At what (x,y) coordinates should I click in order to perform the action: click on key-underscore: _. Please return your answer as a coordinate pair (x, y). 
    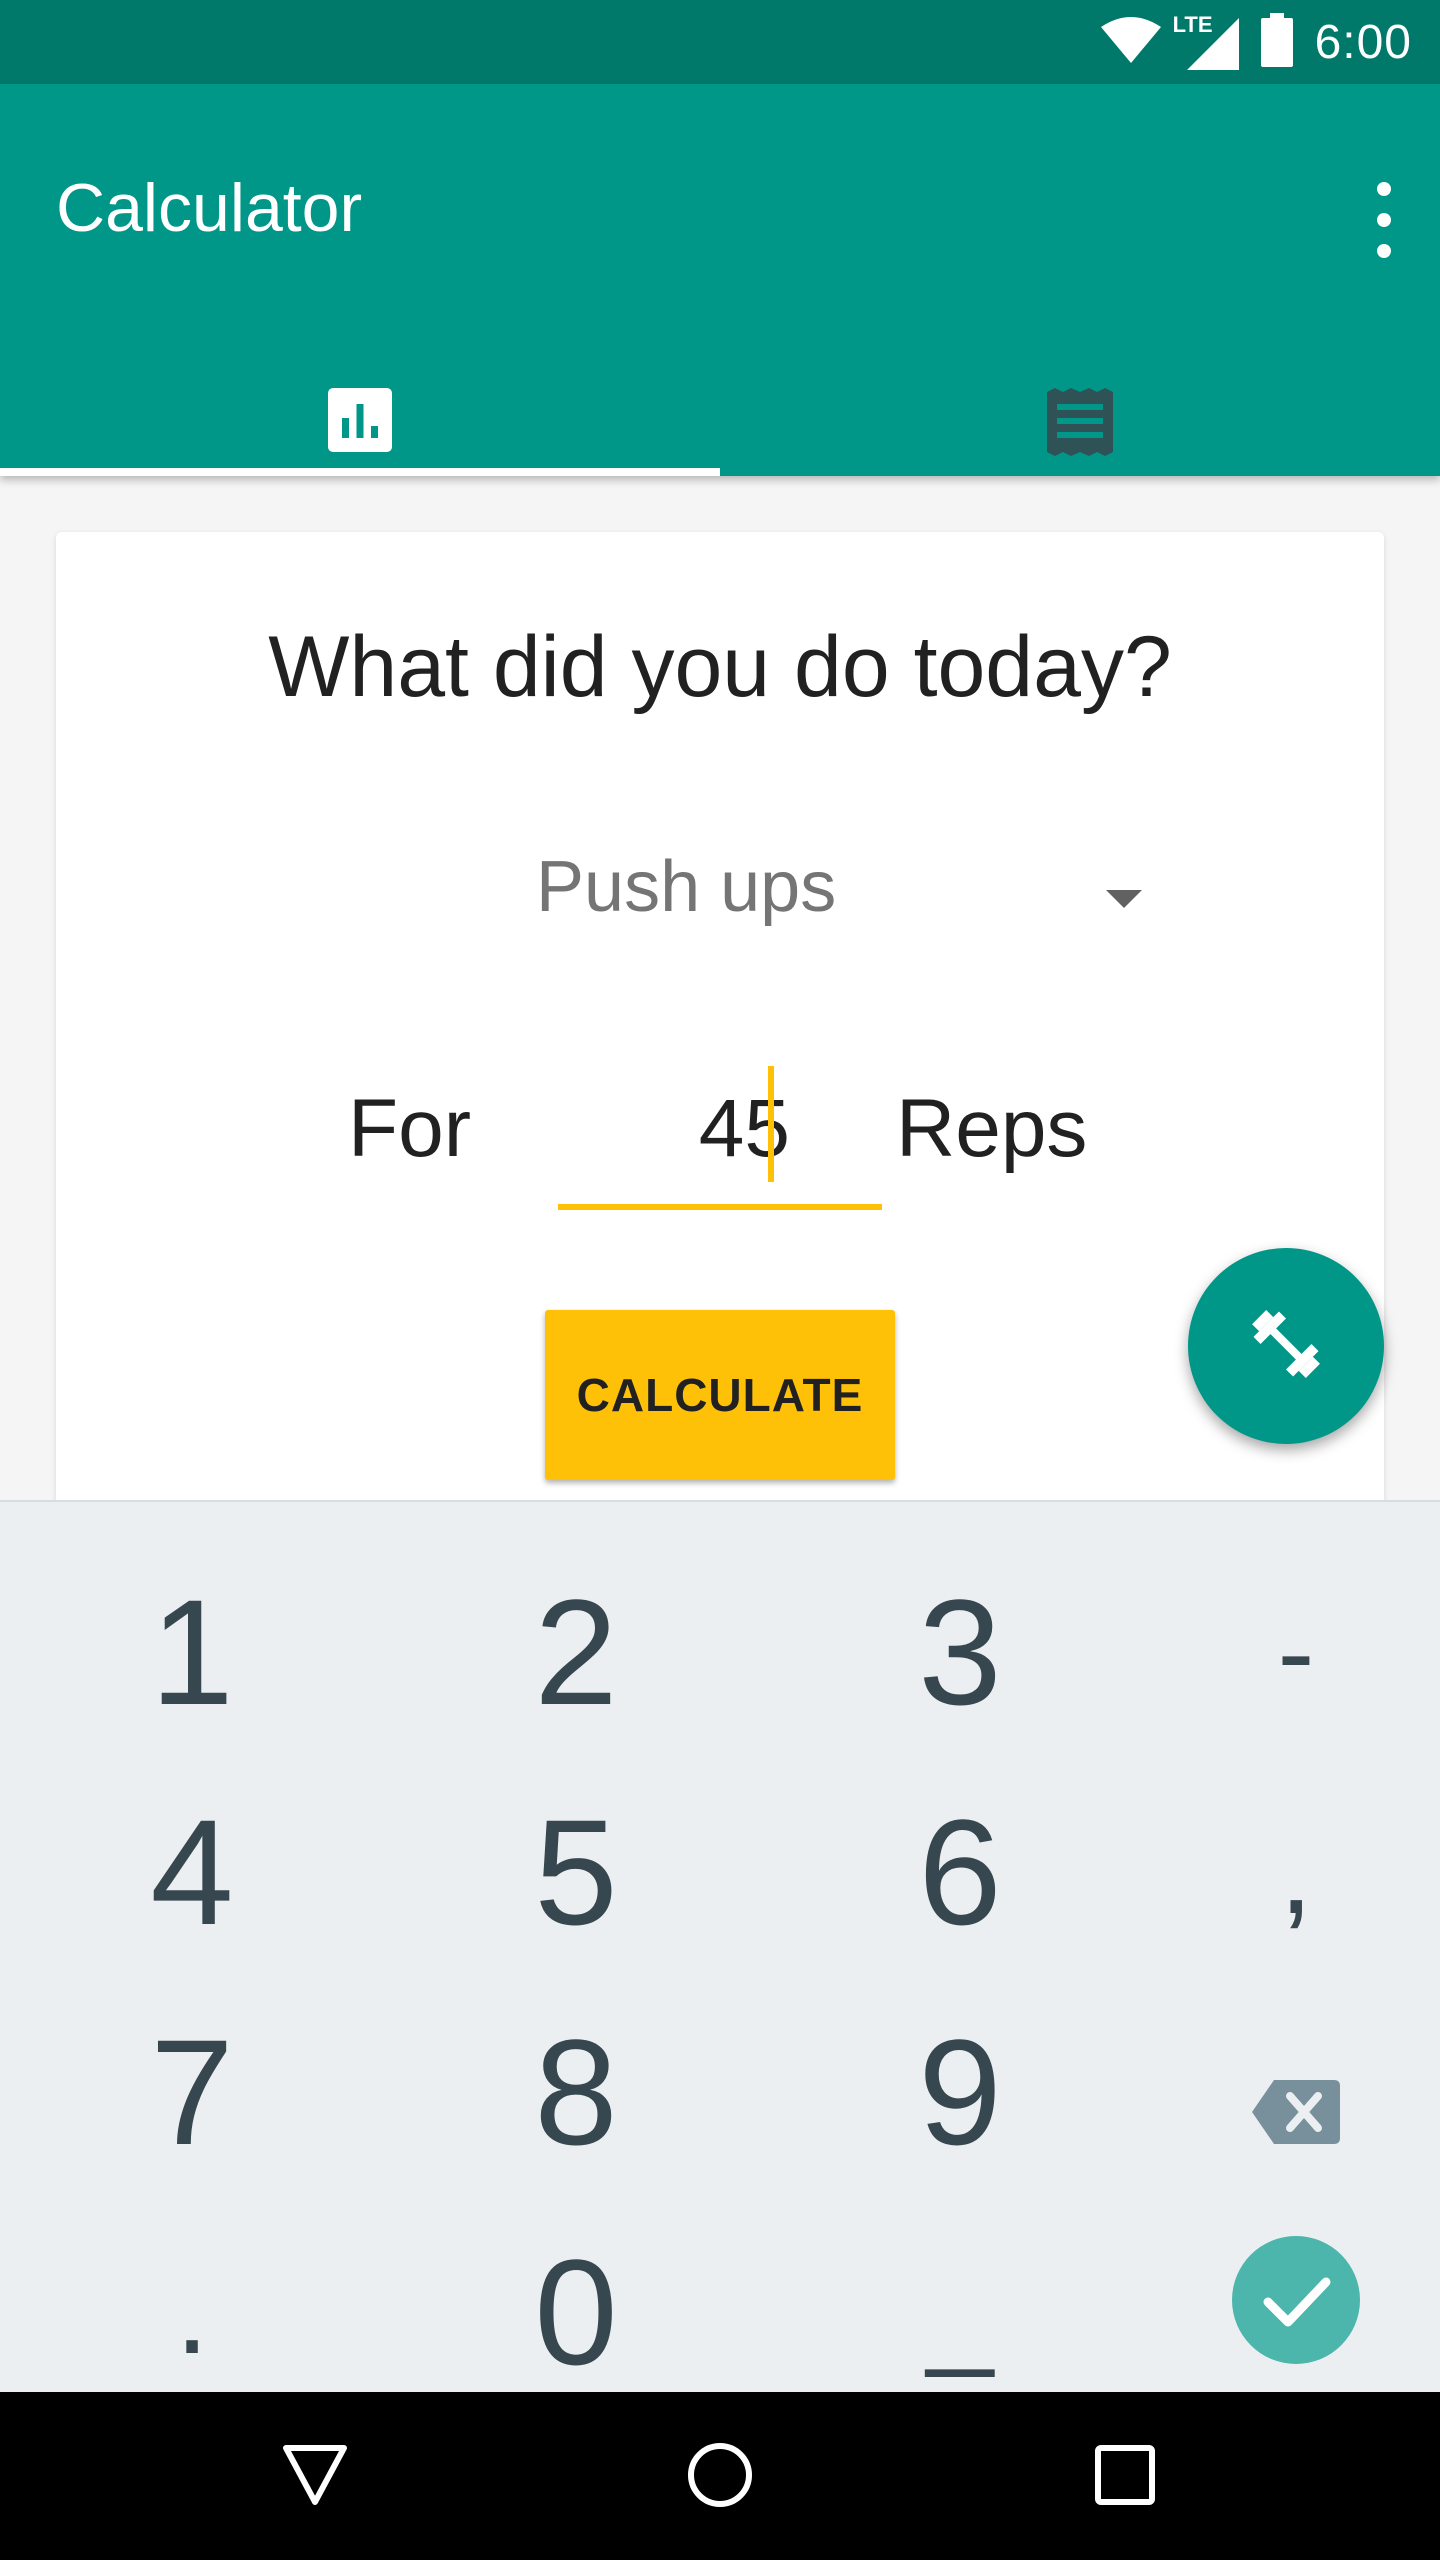
    Looking at the image, I should click on (960, 2312).